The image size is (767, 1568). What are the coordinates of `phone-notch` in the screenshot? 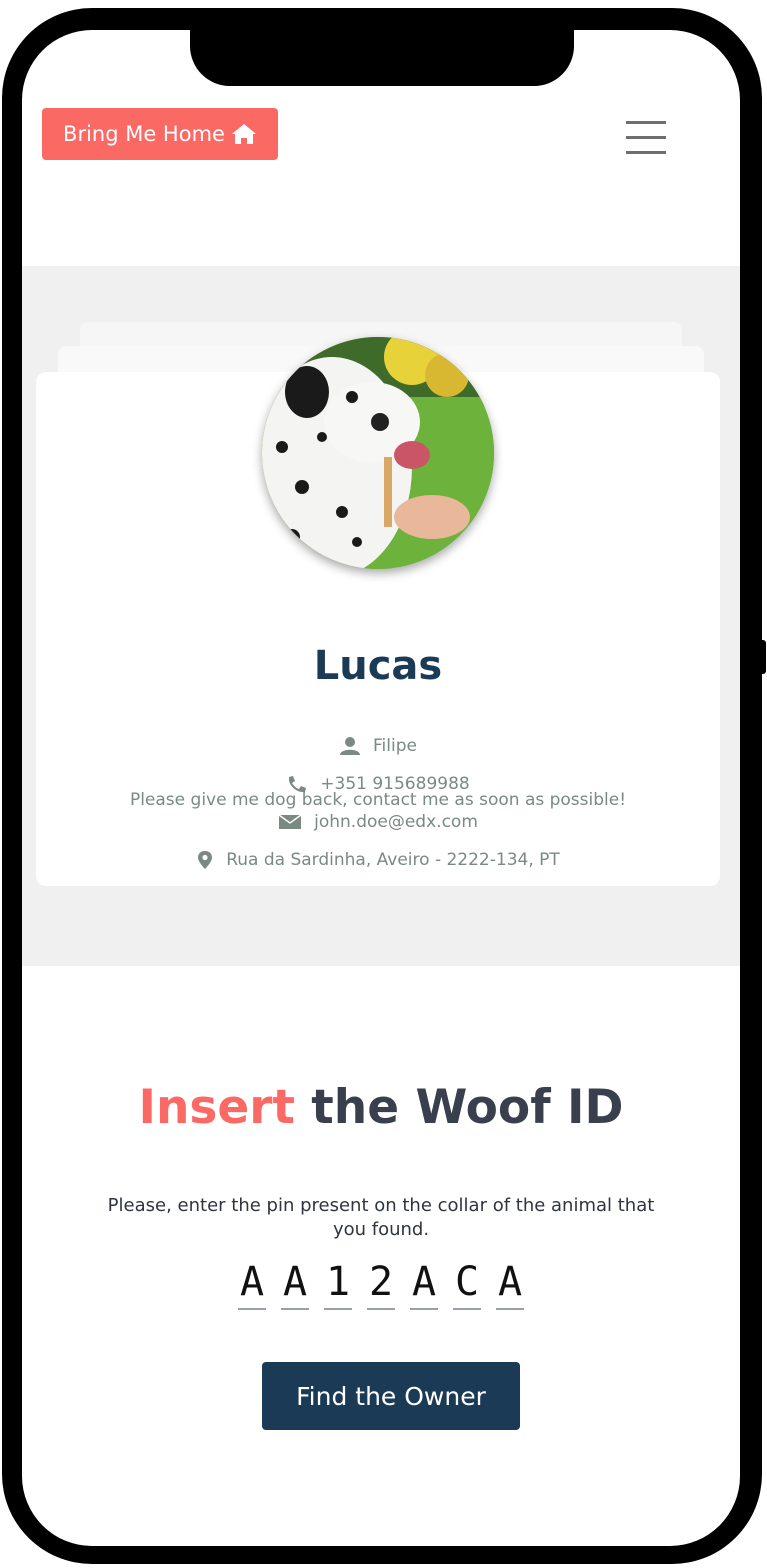 It's located at (382, 58).